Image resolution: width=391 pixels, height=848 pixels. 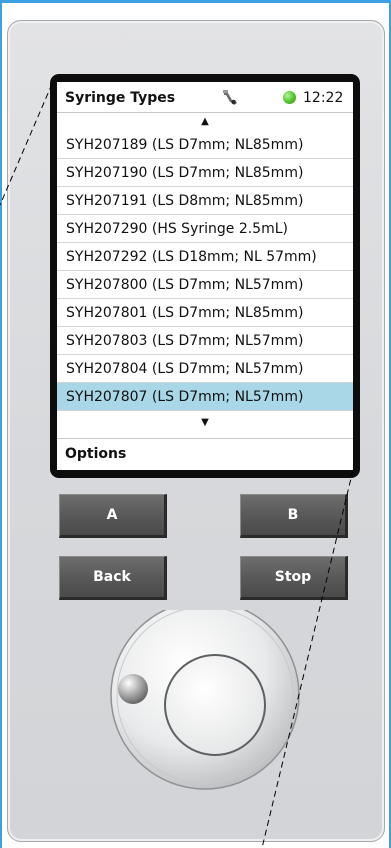 What do you see at coordinates (205, 173) in the screenshot?
I see `syringe-type-item: SYH207190 (LS D7mm; NL85mm)` at bounding box center [205, 173].